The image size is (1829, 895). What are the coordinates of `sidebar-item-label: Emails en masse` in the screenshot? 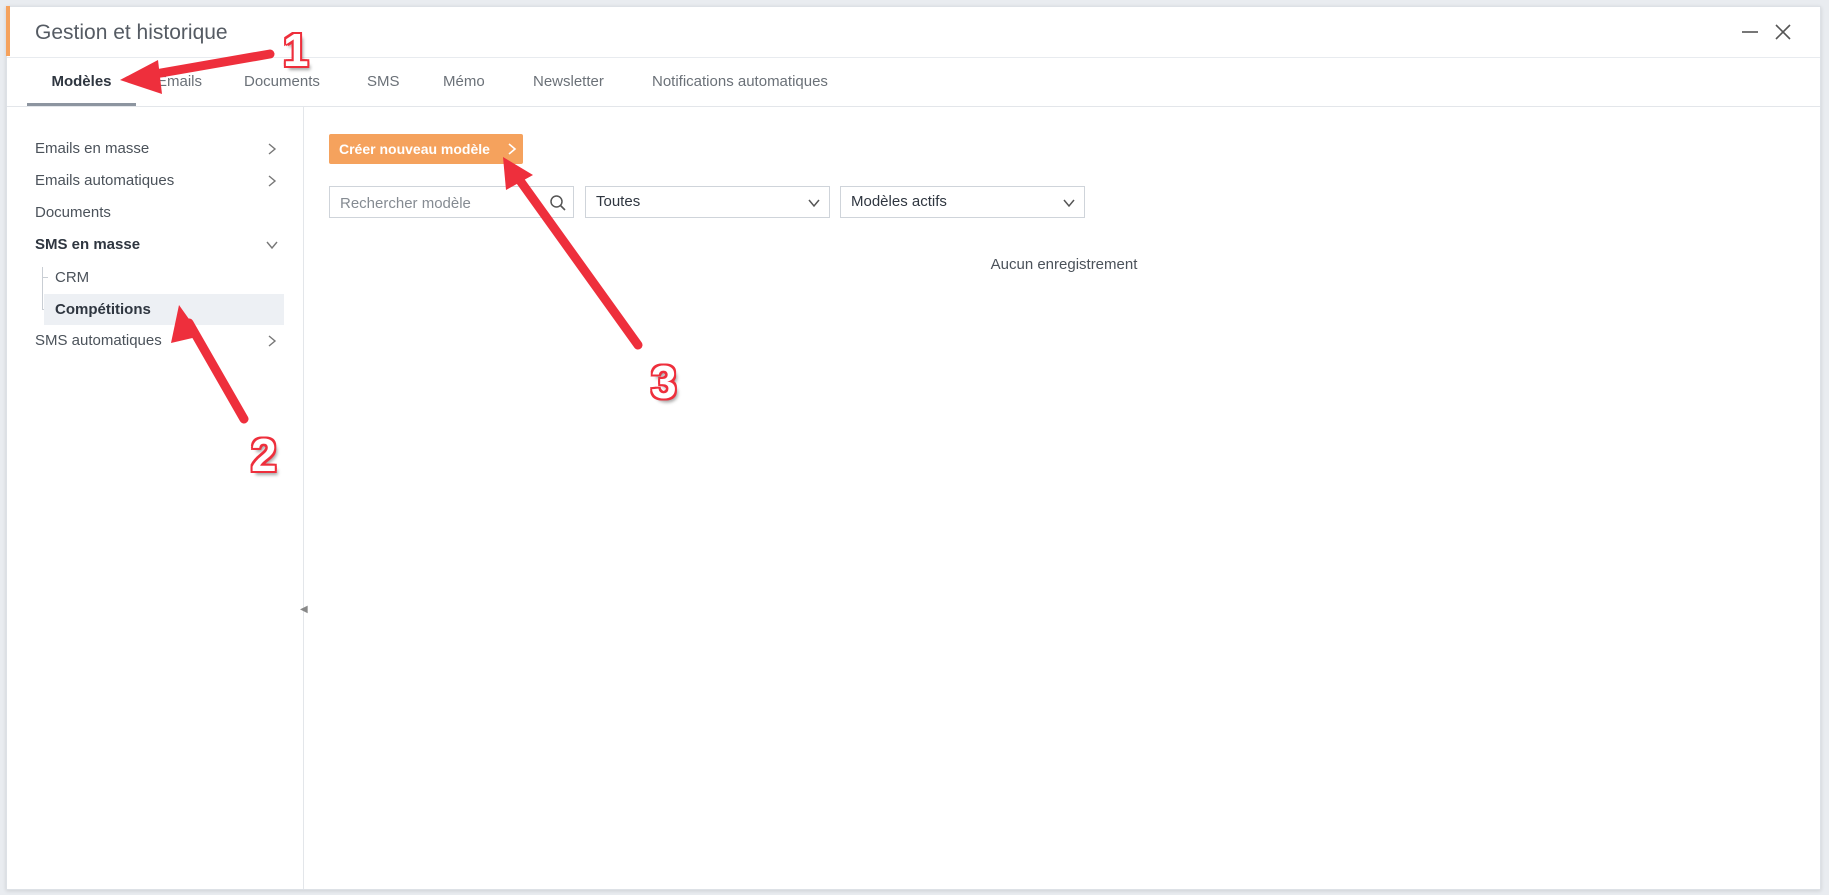 It's located at (92, 148).